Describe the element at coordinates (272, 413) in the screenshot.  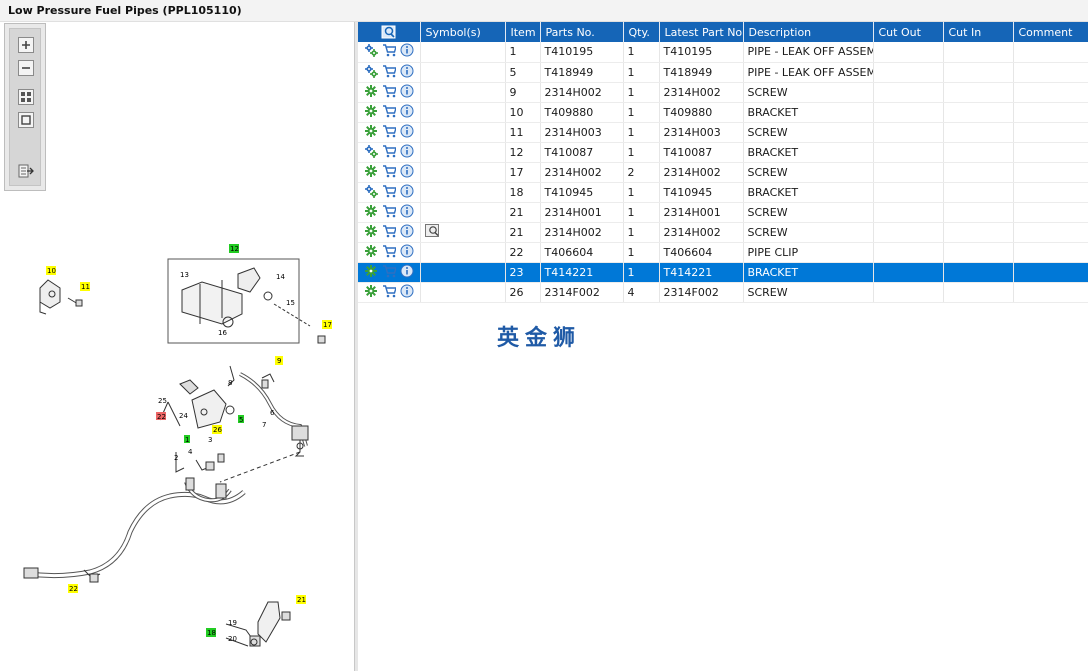
I see `svg-text: 6` at that location.